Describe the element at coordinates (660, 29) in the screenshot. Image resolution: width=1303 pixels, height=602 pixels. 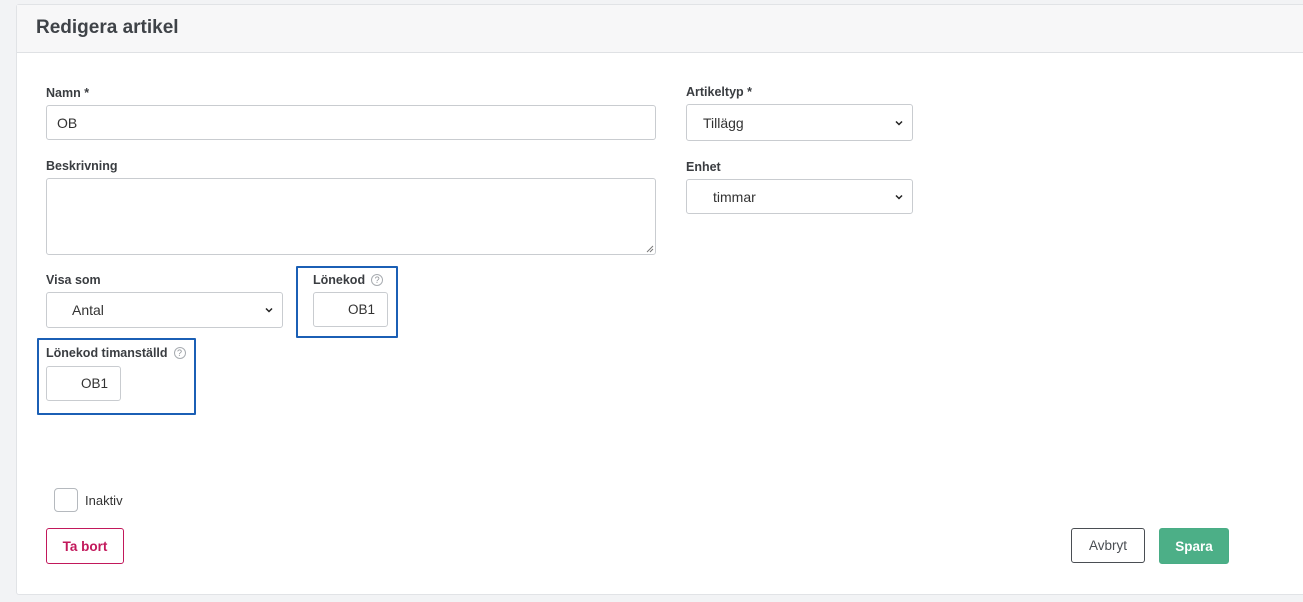
I see `panel-header: Redigera artikel` at that location.